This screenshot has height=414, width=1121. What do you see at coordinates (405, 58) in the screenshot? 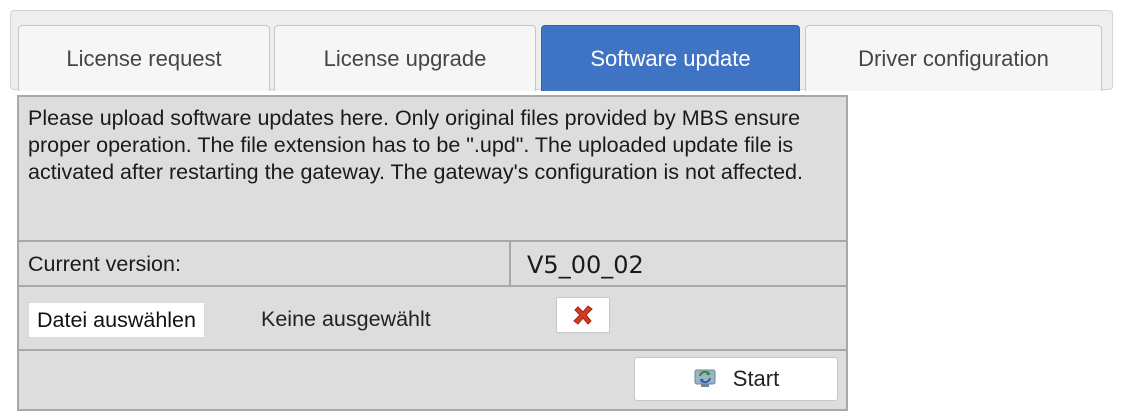
I see `tab-license-upgrade: License upgrade` at bounding box center [405, 58].